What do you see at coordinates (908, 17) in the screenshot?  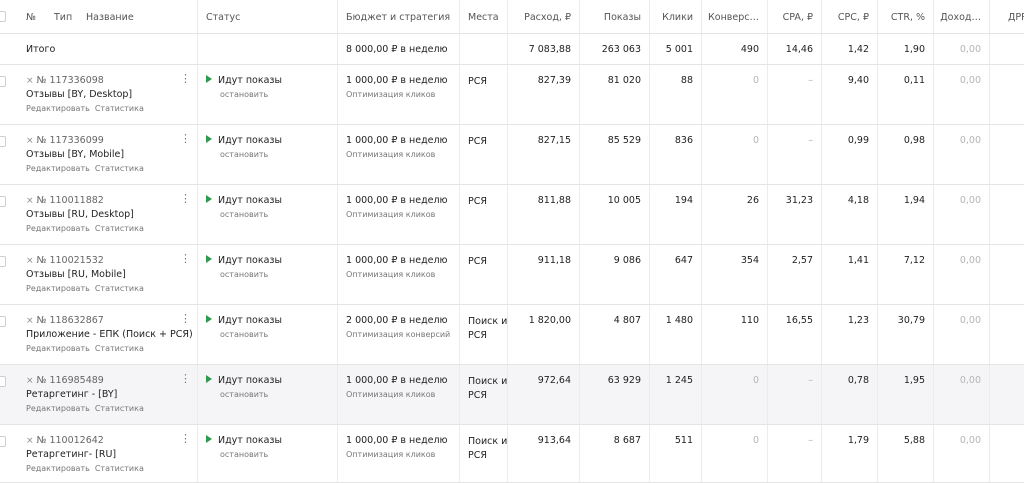 I see `header-ctr: CTR, %` at bounding box center [908, 17].